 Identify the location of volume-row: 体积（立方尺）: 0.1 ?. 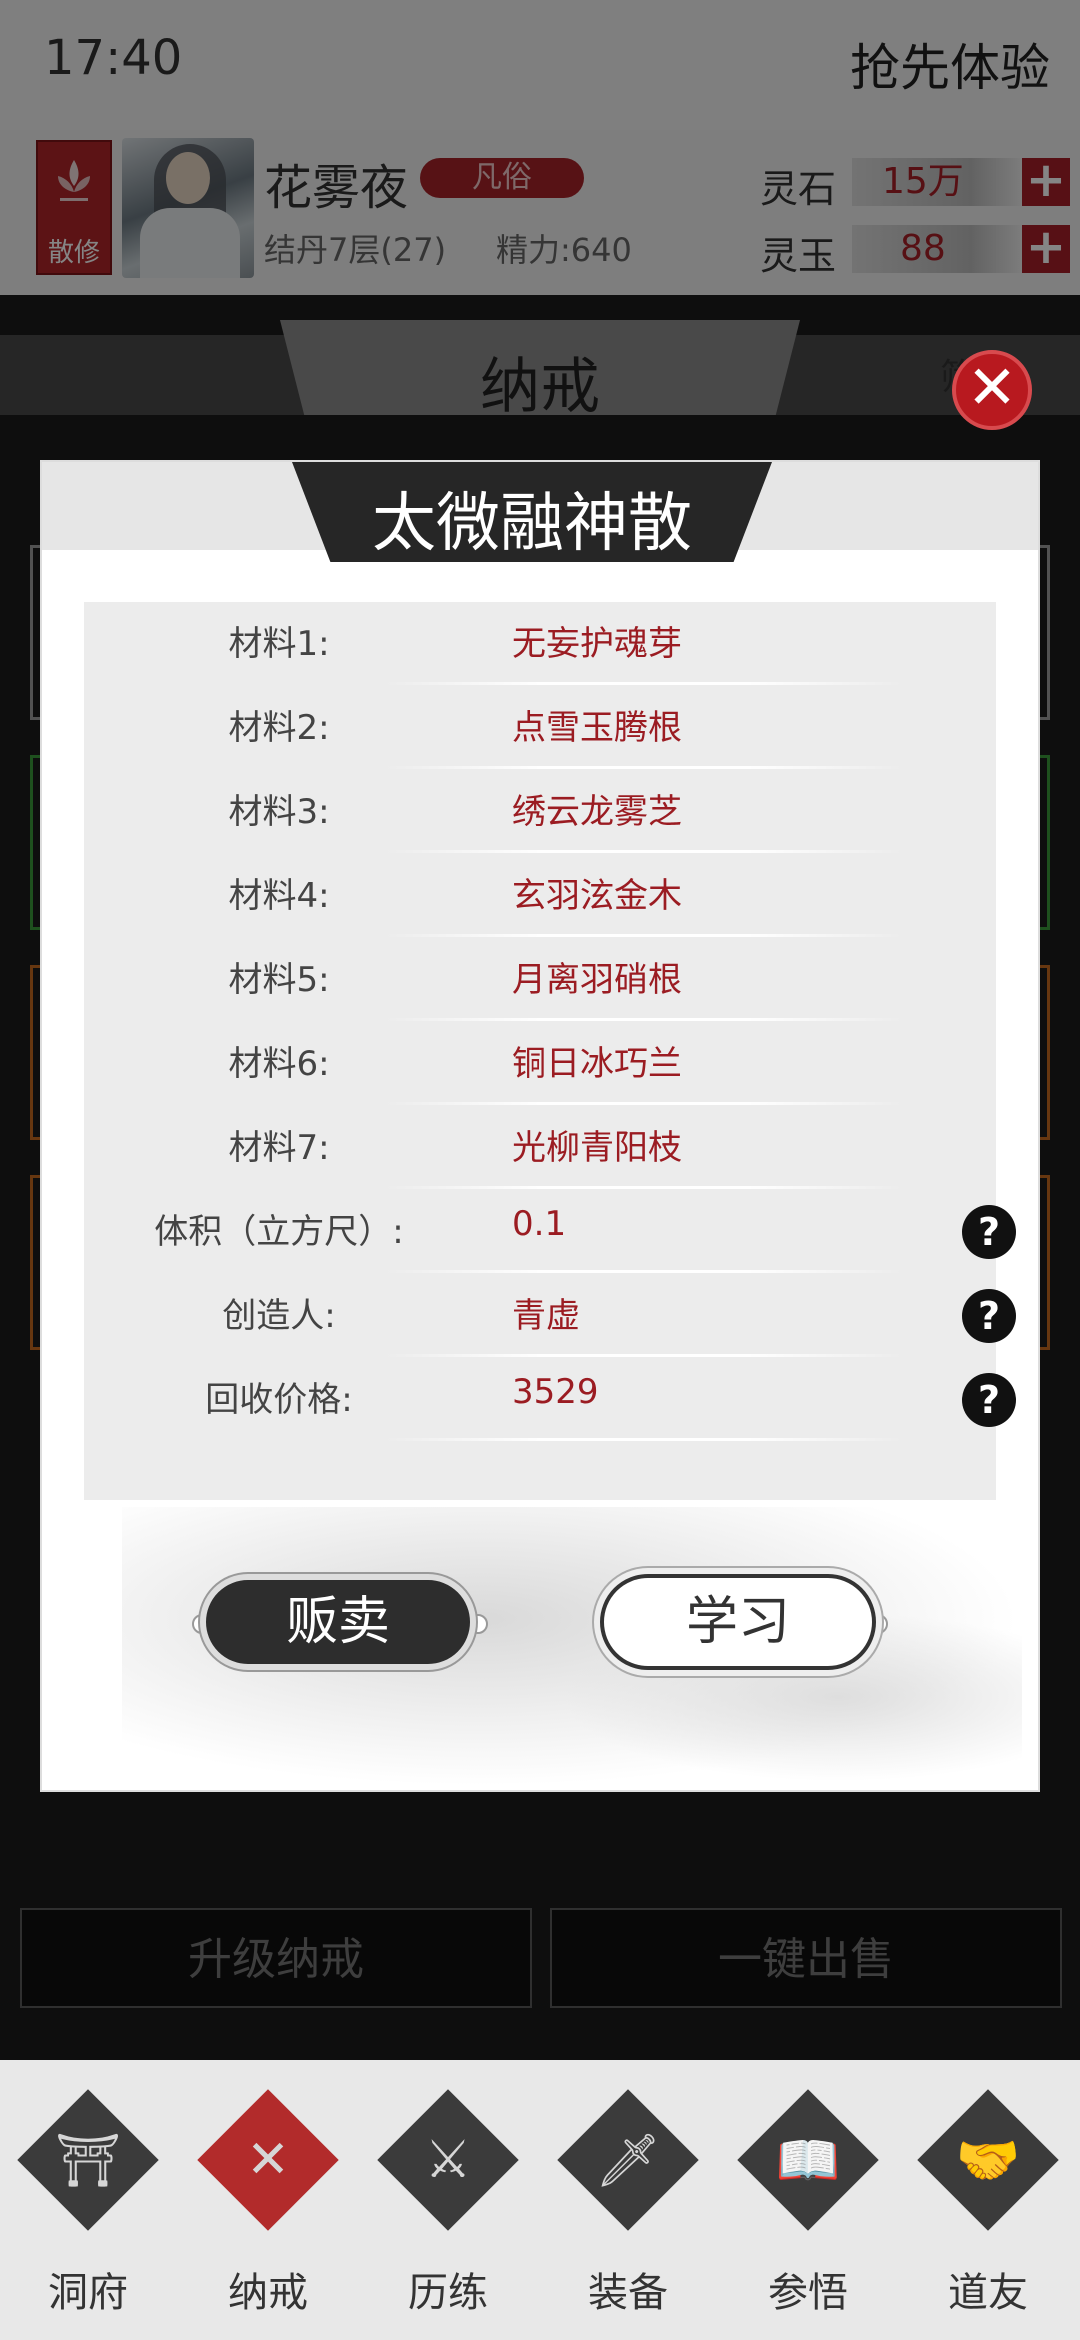
(550, 1232).